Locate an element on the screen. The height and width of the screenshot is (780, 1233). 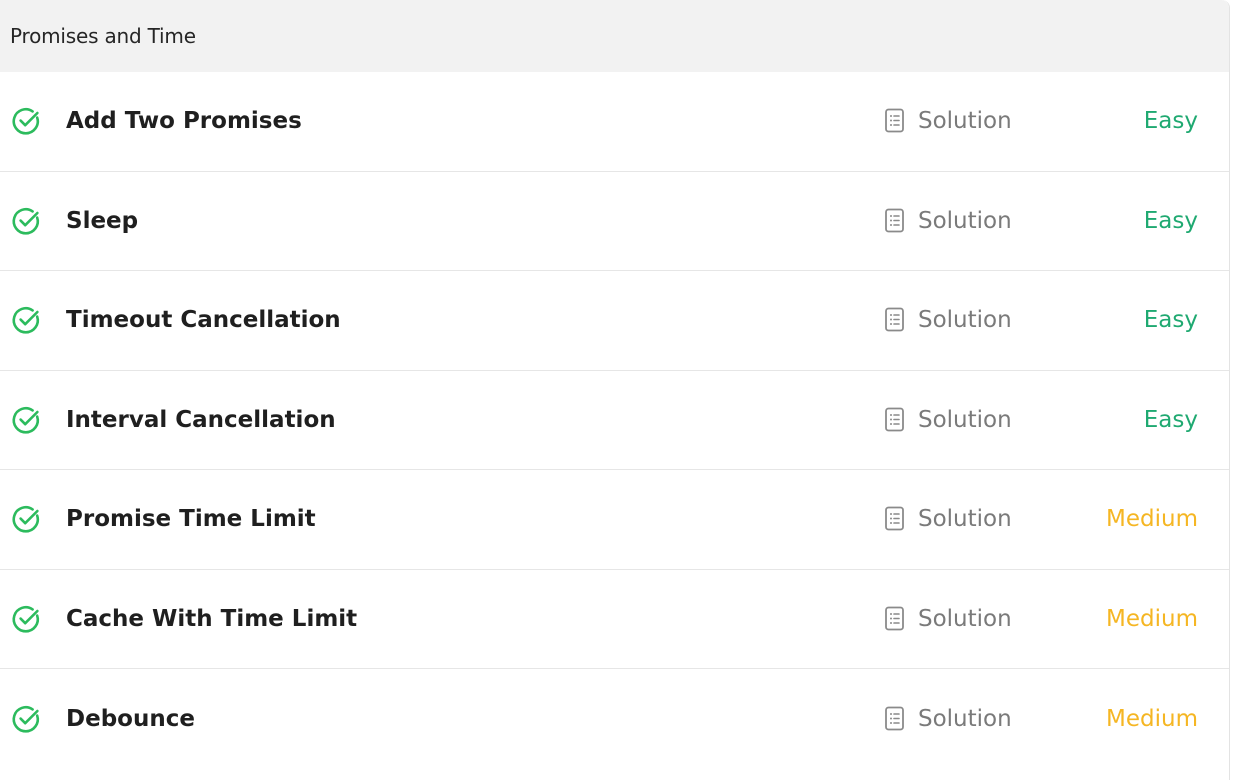
problem-title-link: Add Two Promises is located at coordinates (184, 121).